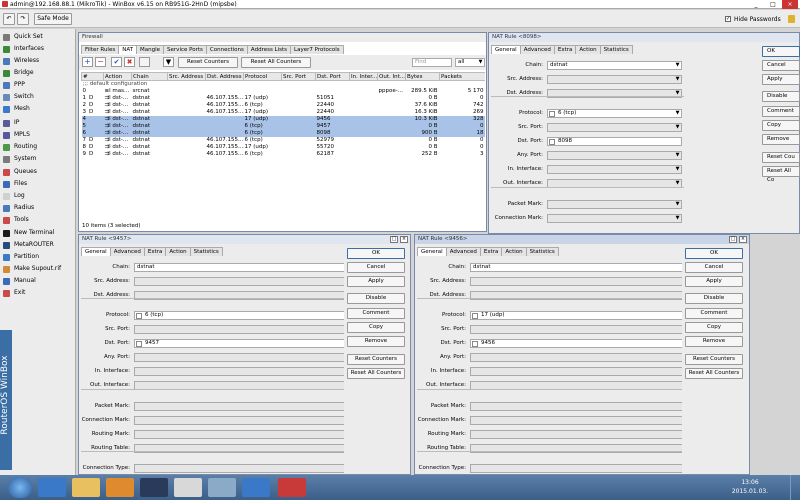 Image resolution: width=800 pixels, height=500 pixels. Describe the element at coordinates (128, 49) in the screenshot. I see `tab-nat: NAT` at that location.